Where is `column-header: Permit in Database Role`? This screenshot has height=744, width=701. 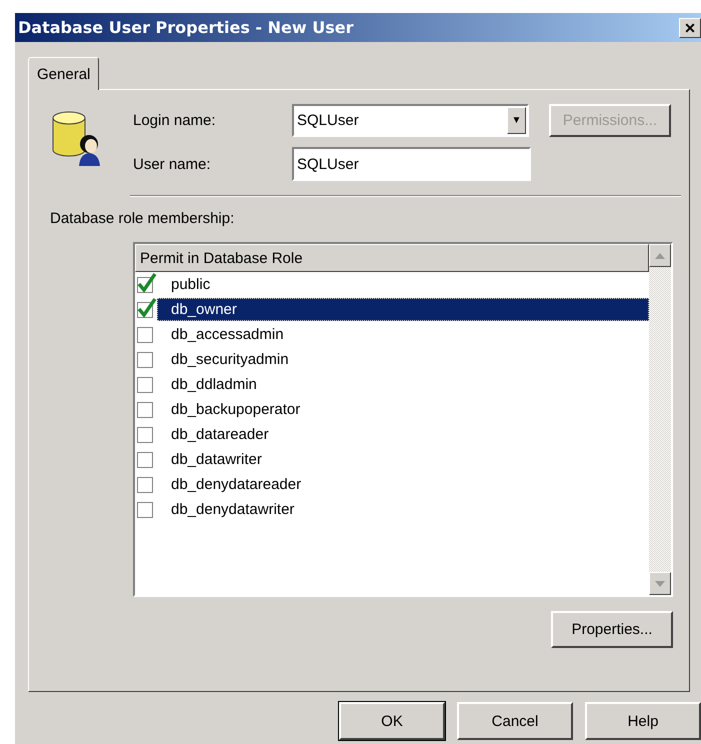 column-header: Permit in Database Role is located at coordinates (392, 258).